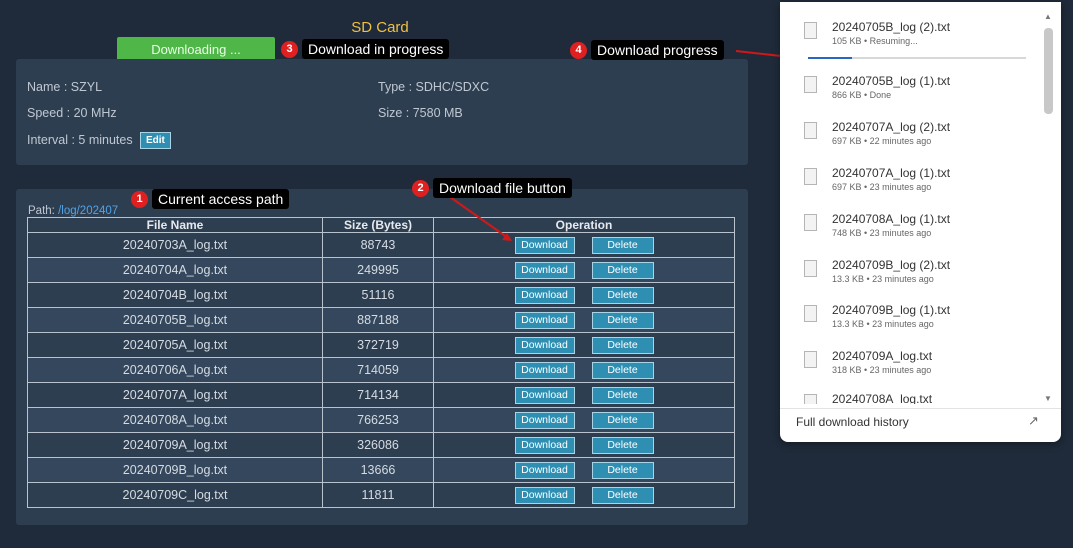 This screenshot has width=1073, height=548. I want to click on file-size-cell: 766253, so click(378, 420).